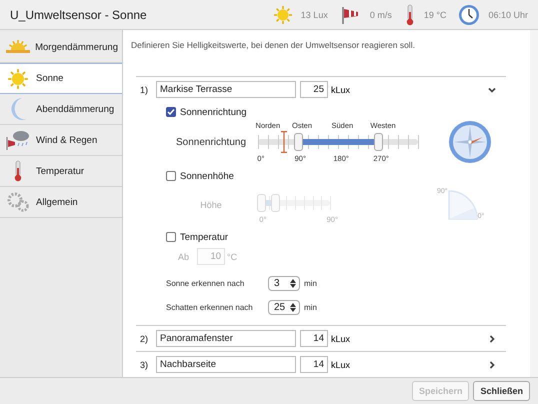 This screenshot has height=404, width=538. Describe the element at coordinates (508, 15) in the screenshot. I see `status-reading: 06:10 Uhr` at that location.